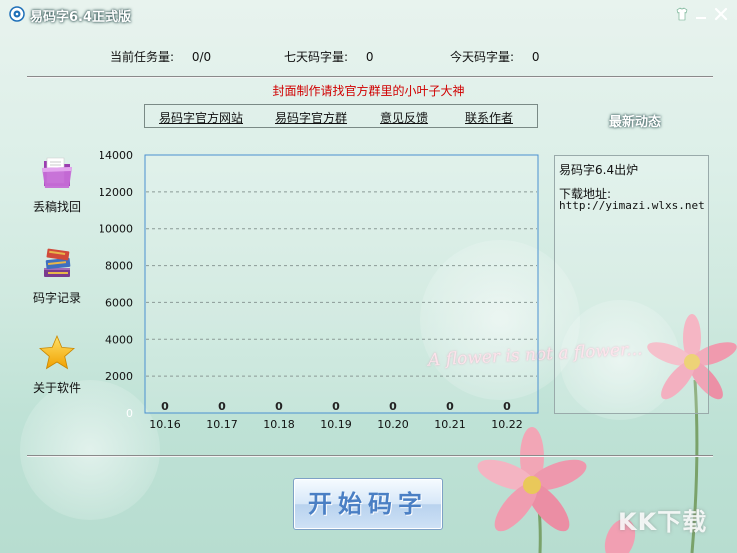 Image resolution: width=737 pixels, height=553 pixels. I want to click on x-tick-label: 10.17, so click(222, 424).